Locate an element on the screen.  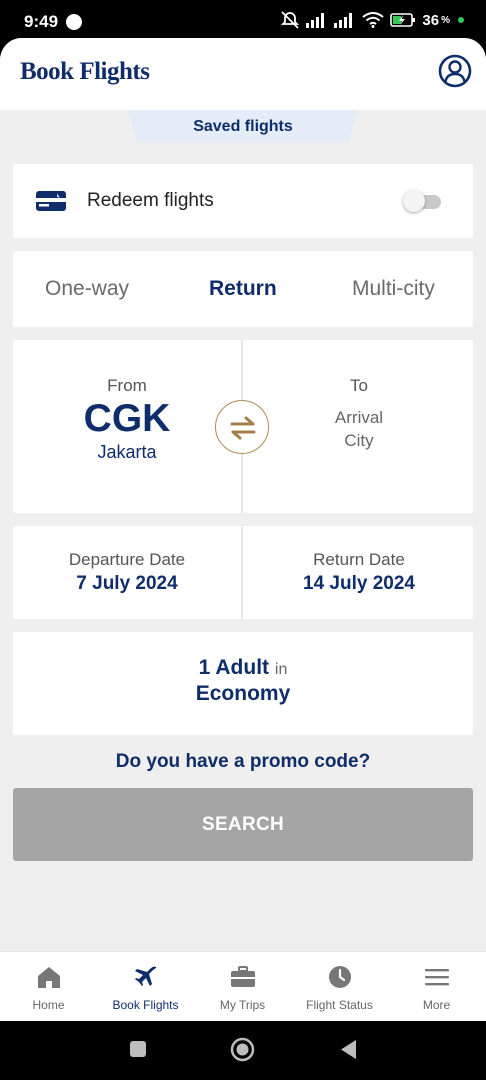
app-header: Book Flights is located at coordinates (243, 74).